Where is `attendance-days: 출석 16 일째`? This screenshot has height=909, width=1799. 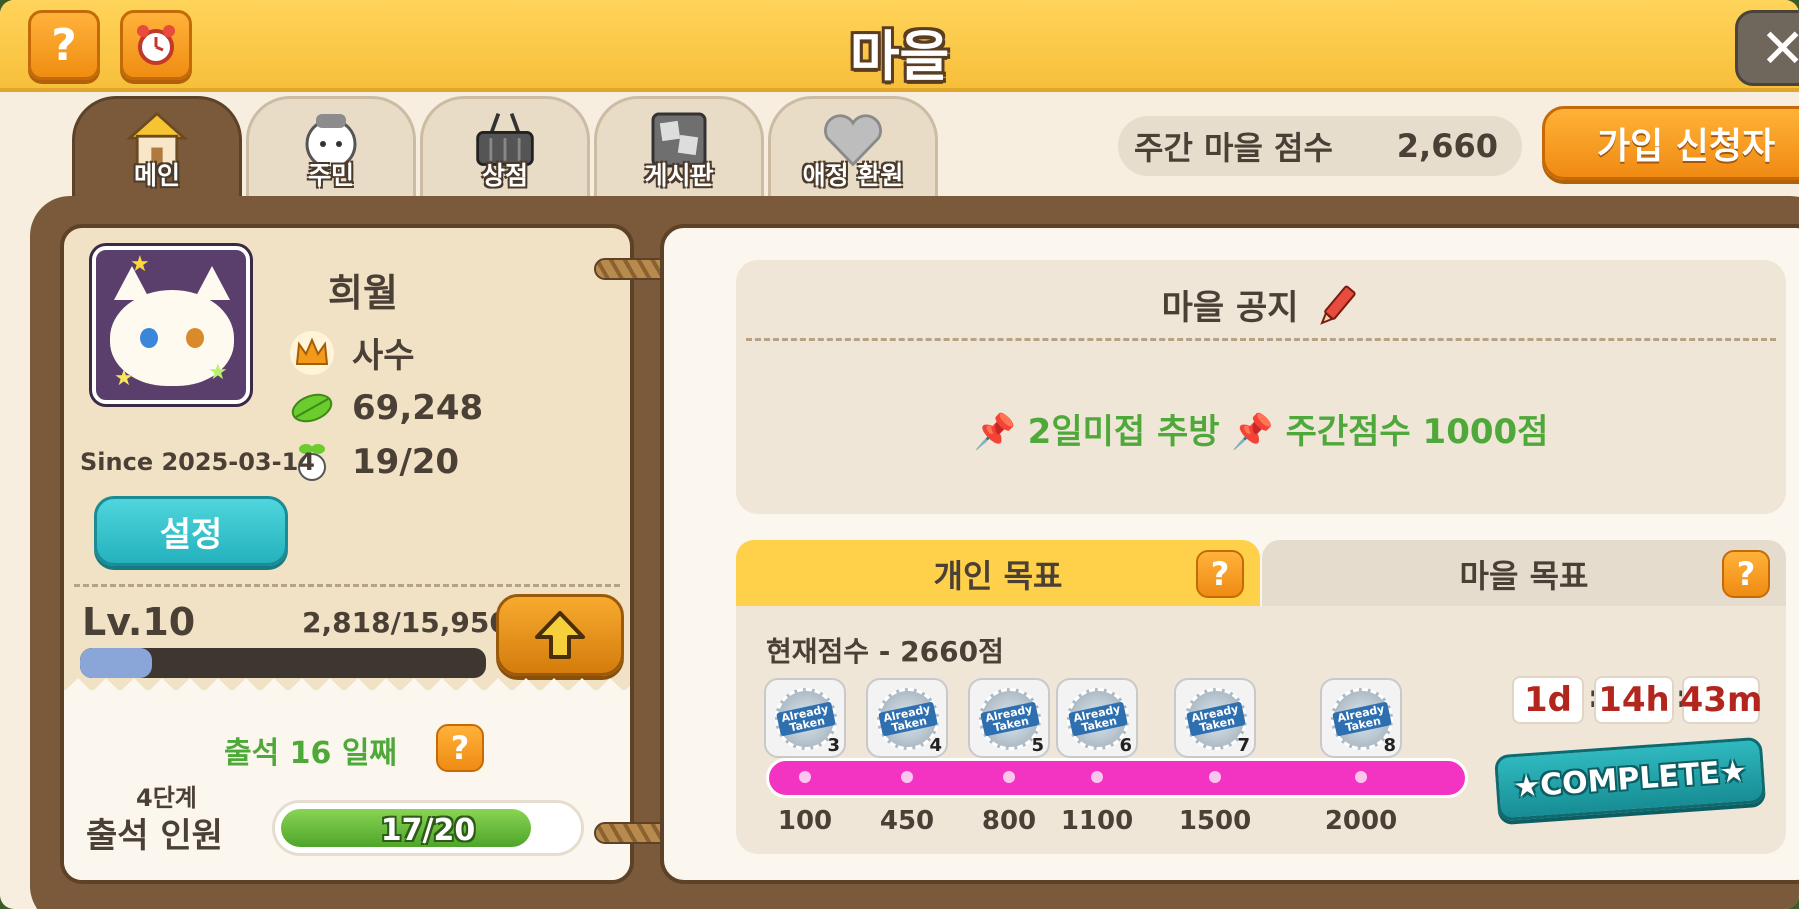
attendance-days: 출석 16 일째 is located at coordinates (311, 753).